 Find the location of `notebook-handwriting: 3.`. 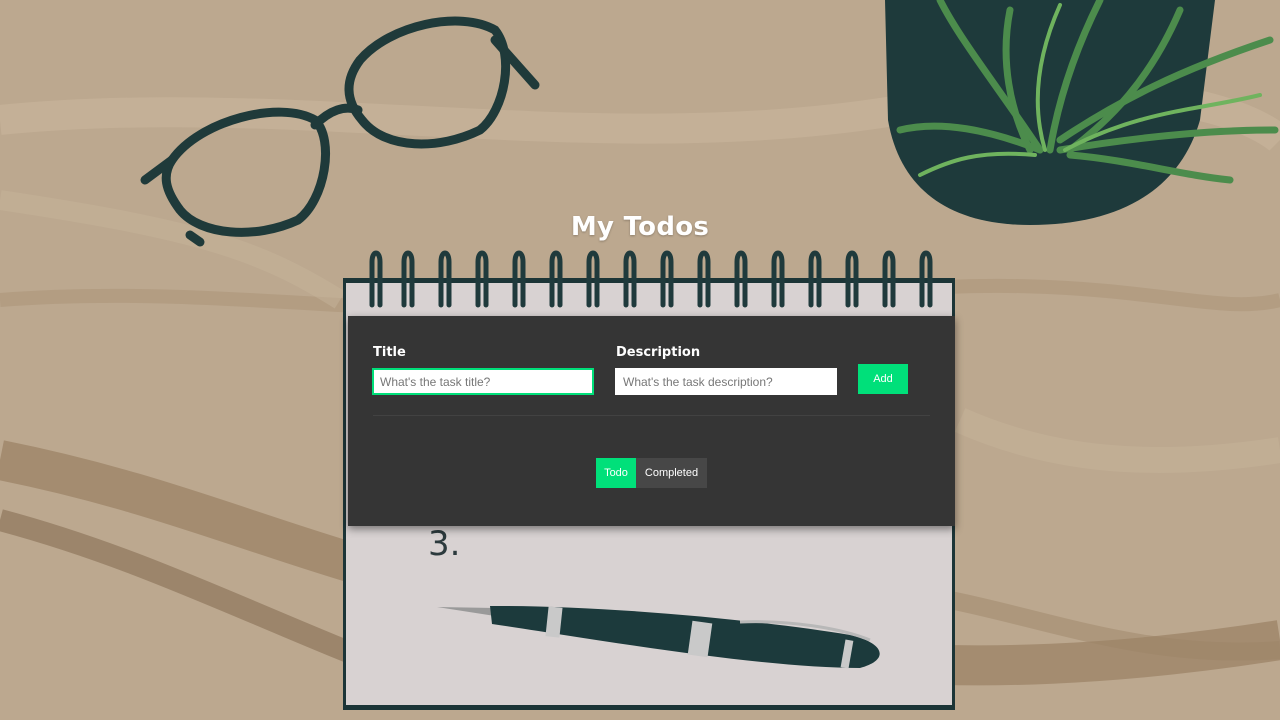

notebook-handwriting: 3. is located at coordinates (444, 544).